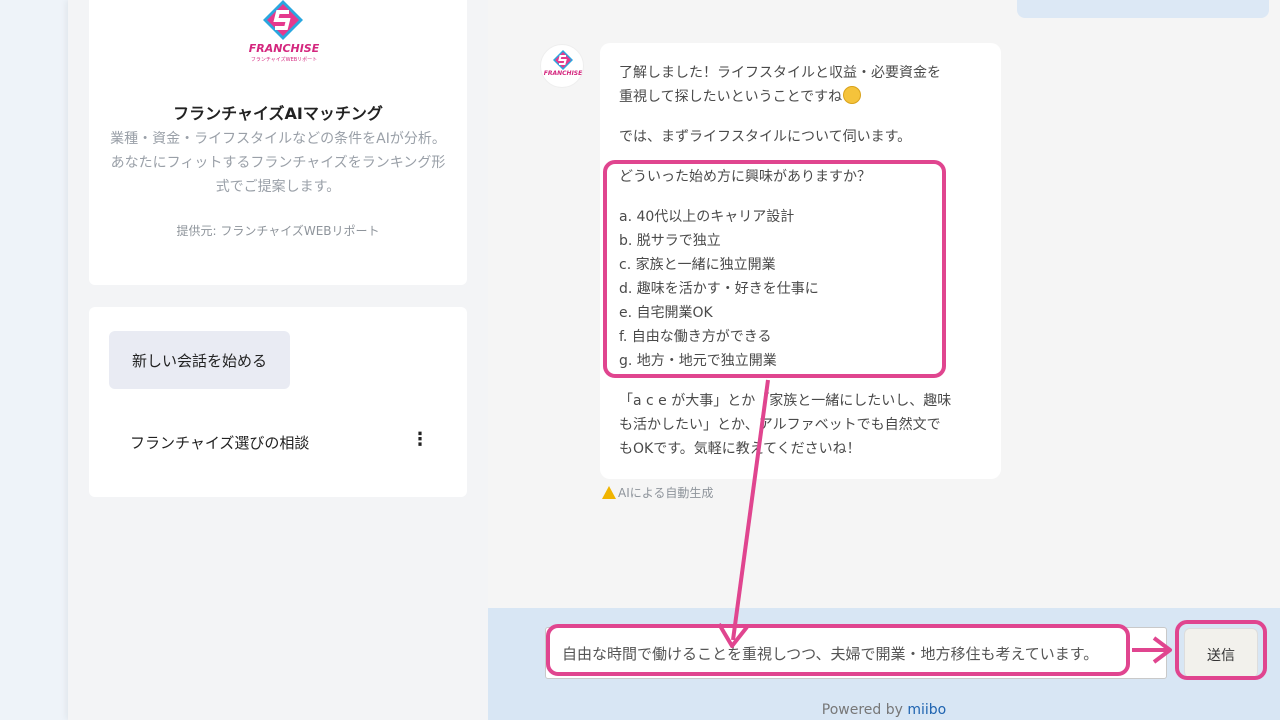 This screenshot has width=1280, height=720. What do you see at coordinates (666, 493) in the screenshot?
I see `ai-note-text: AIによる自動生成` at bounding box center [666, 493].